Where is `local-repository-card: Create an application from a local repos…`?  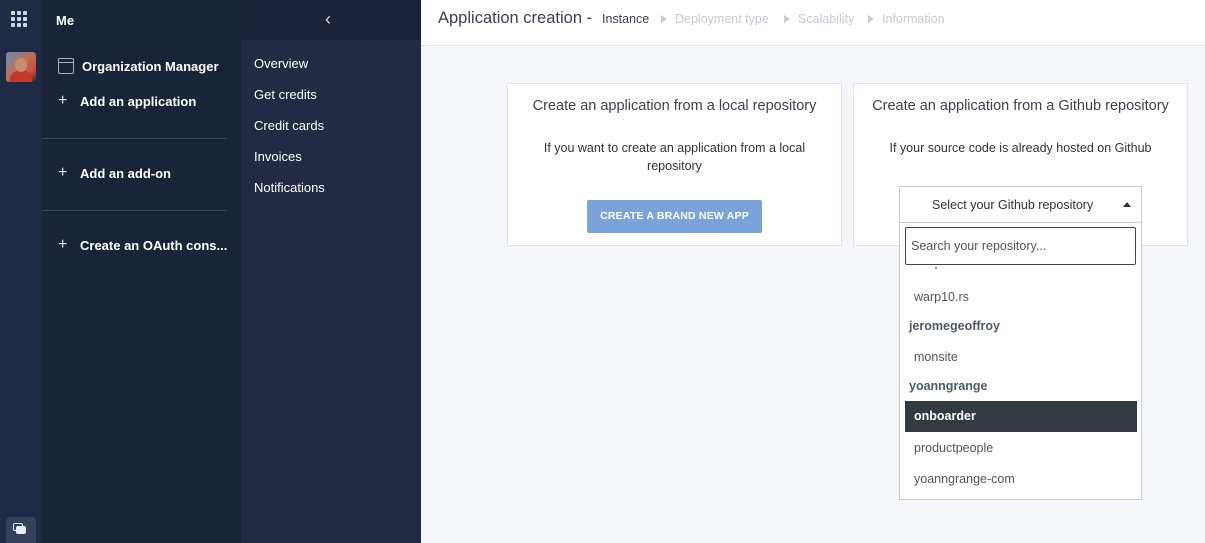
local-repository-card: Create an application from a local repos… is located at coordinates (674, 164).